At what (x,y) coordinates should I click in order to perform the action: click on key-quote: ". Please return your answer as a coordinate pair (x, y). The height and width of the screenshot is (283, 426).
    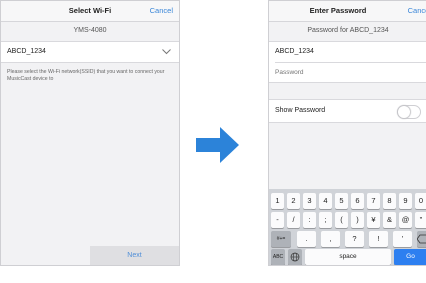
    Looking at the image, I should click on (420, 220).